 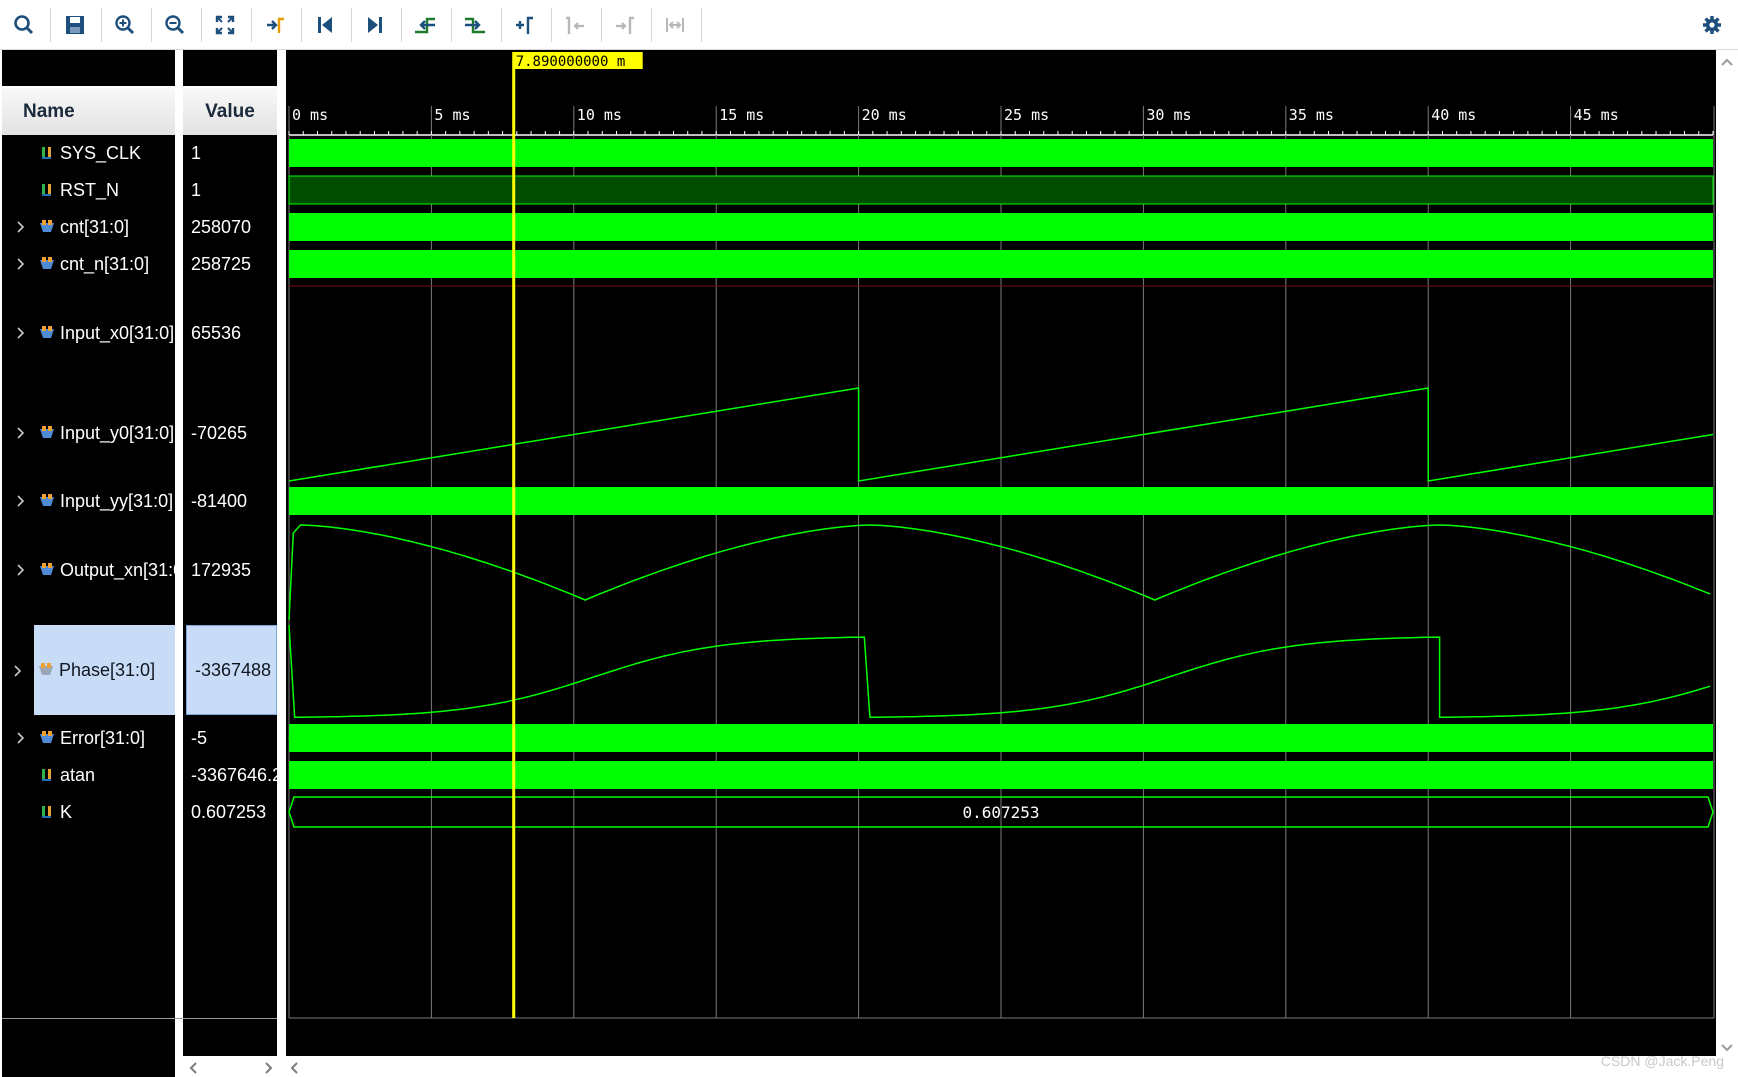 I want to click on signal-name: RST_N, so click(x=90, y=189).